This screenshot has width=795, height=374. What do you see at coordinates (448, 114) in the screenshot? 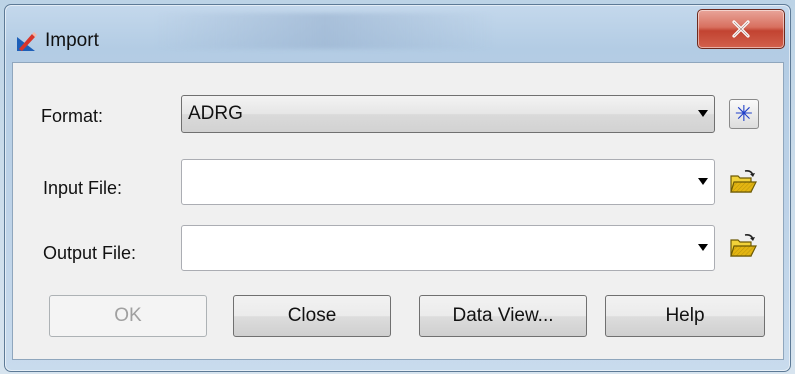
I see `format-dropdown: ADRG` at bounding box center [448, 114].